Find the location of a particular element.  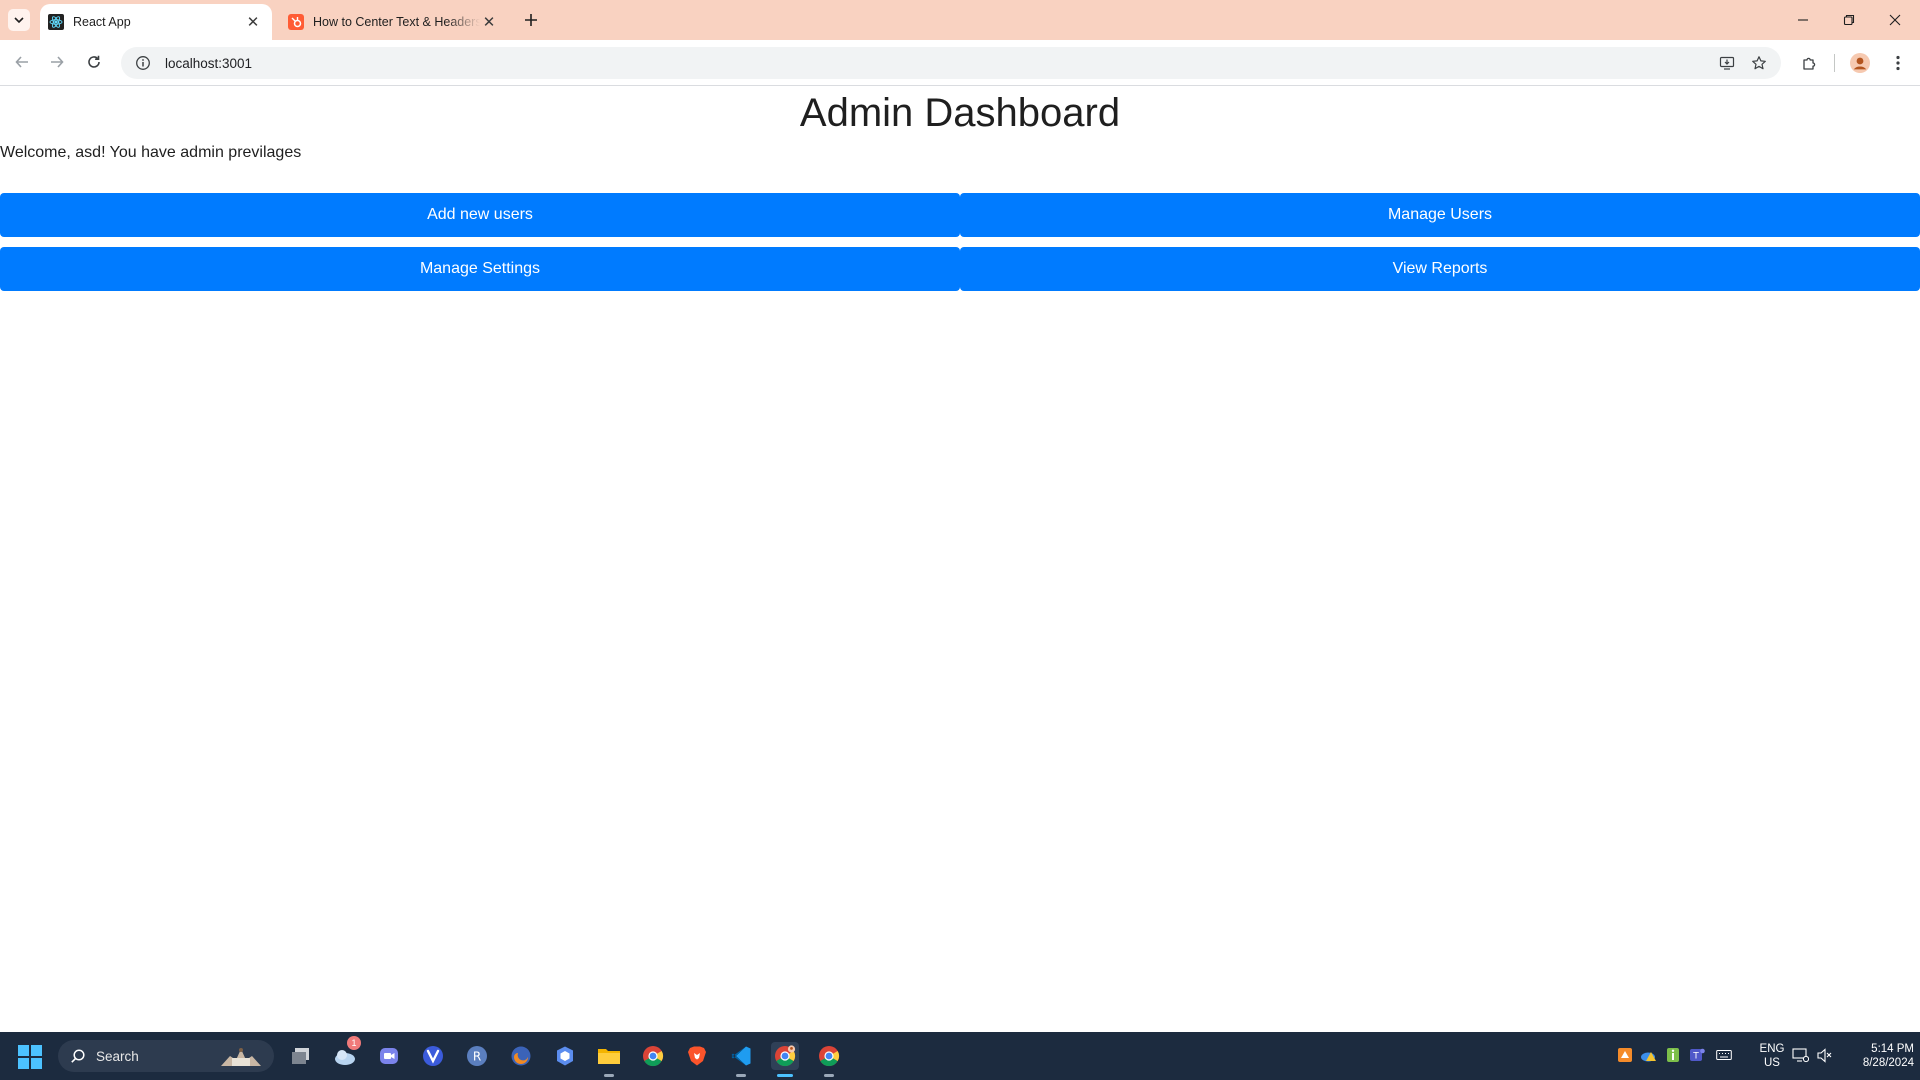

tray-app-icon is located at coordinates (1625, 1055).